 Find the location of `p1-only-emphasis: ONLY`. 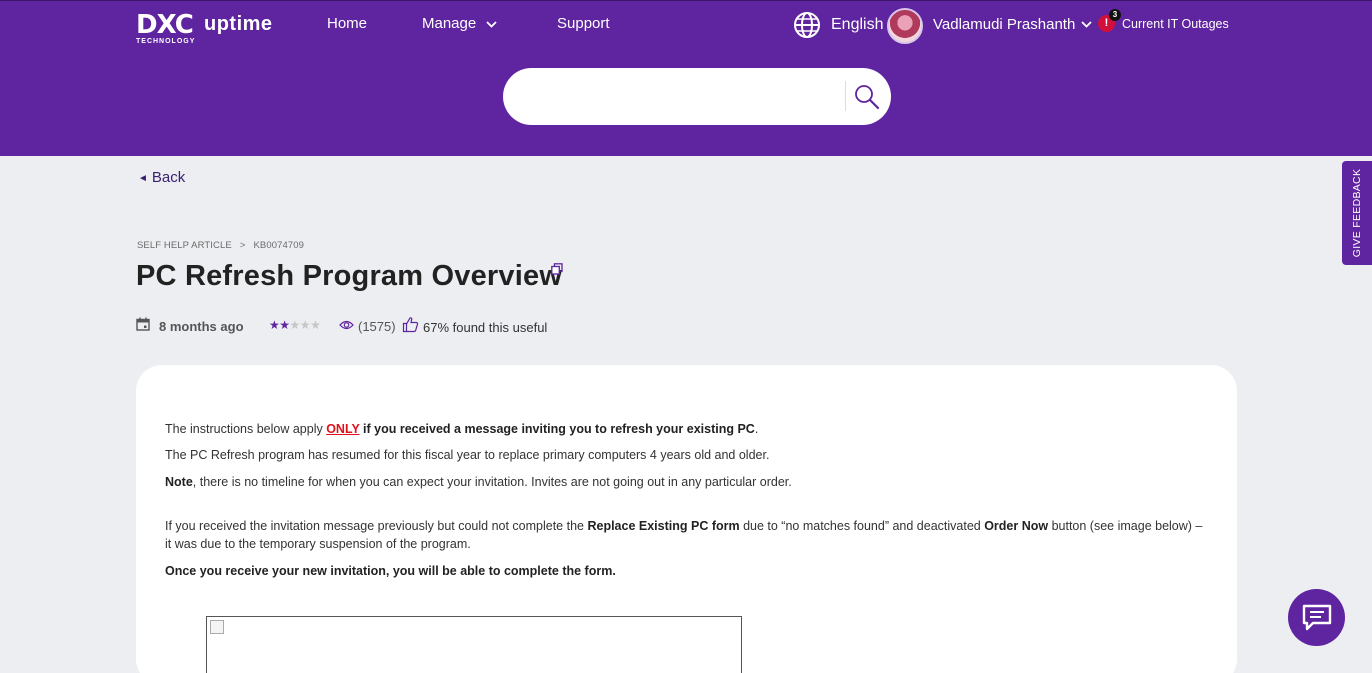

p1-only-emphasis: ONLY is located at coordinates (343, 429).